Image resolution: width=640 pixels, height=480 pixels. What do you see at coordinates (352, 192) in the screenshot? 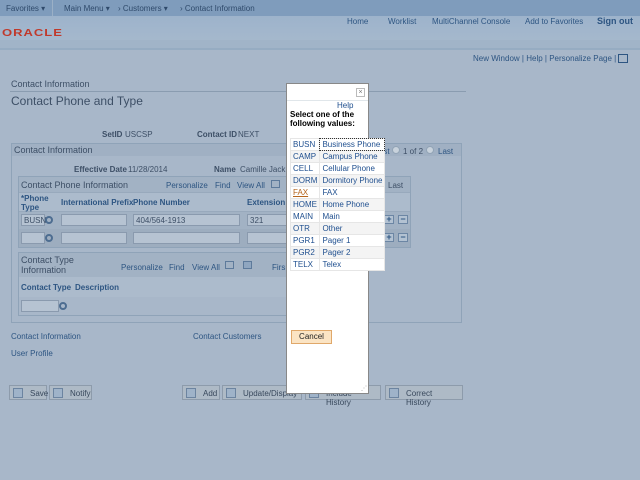
I see `lookup-description-link: FAX` at bounding box center [352, 192].